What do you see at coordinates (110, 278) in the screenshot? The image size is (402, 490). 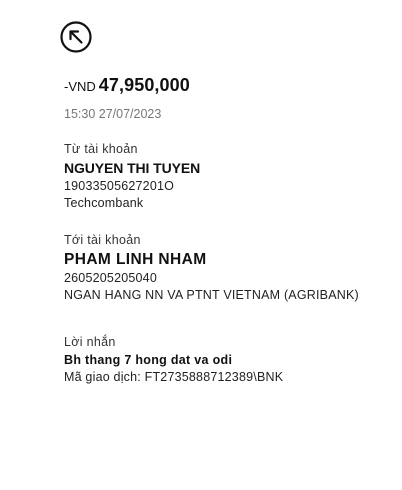 I see `to-account-number: 2605205205040` at bounding box center [110, 278].